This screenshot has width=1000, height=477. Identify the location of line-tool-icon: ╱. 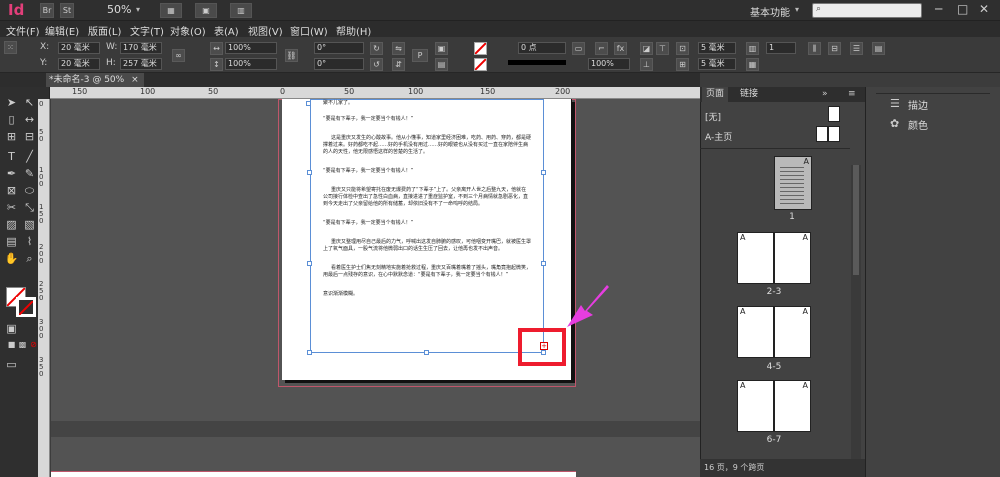
(29, 156).